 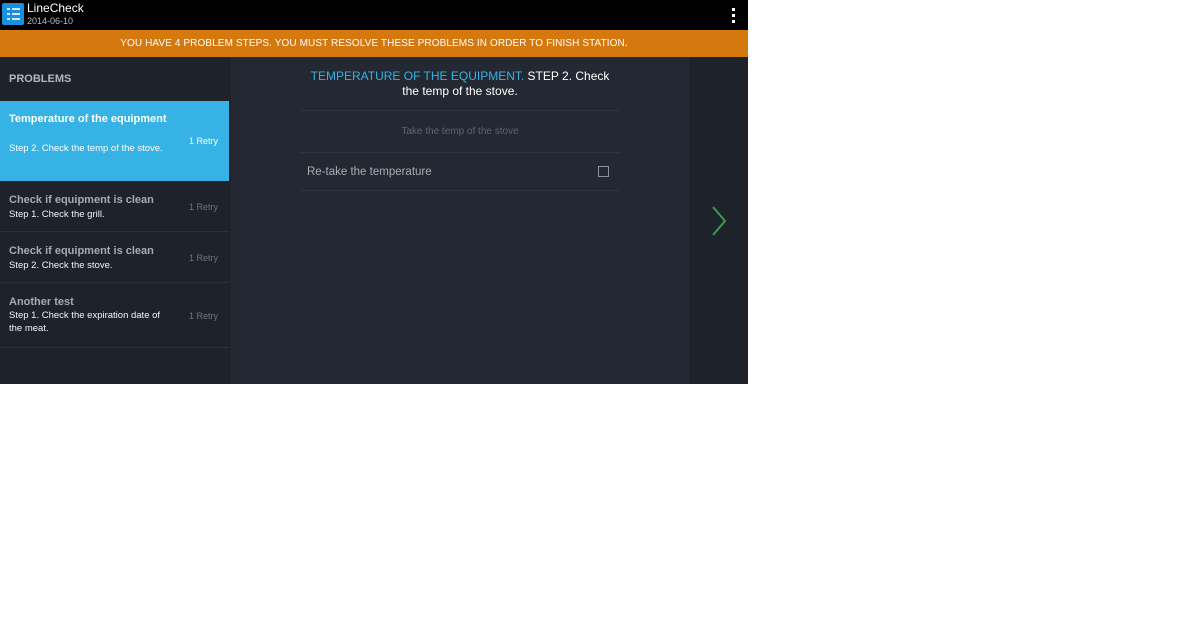 I want to click on task-label: Re-take the temperature, so click(x=369, y=172).